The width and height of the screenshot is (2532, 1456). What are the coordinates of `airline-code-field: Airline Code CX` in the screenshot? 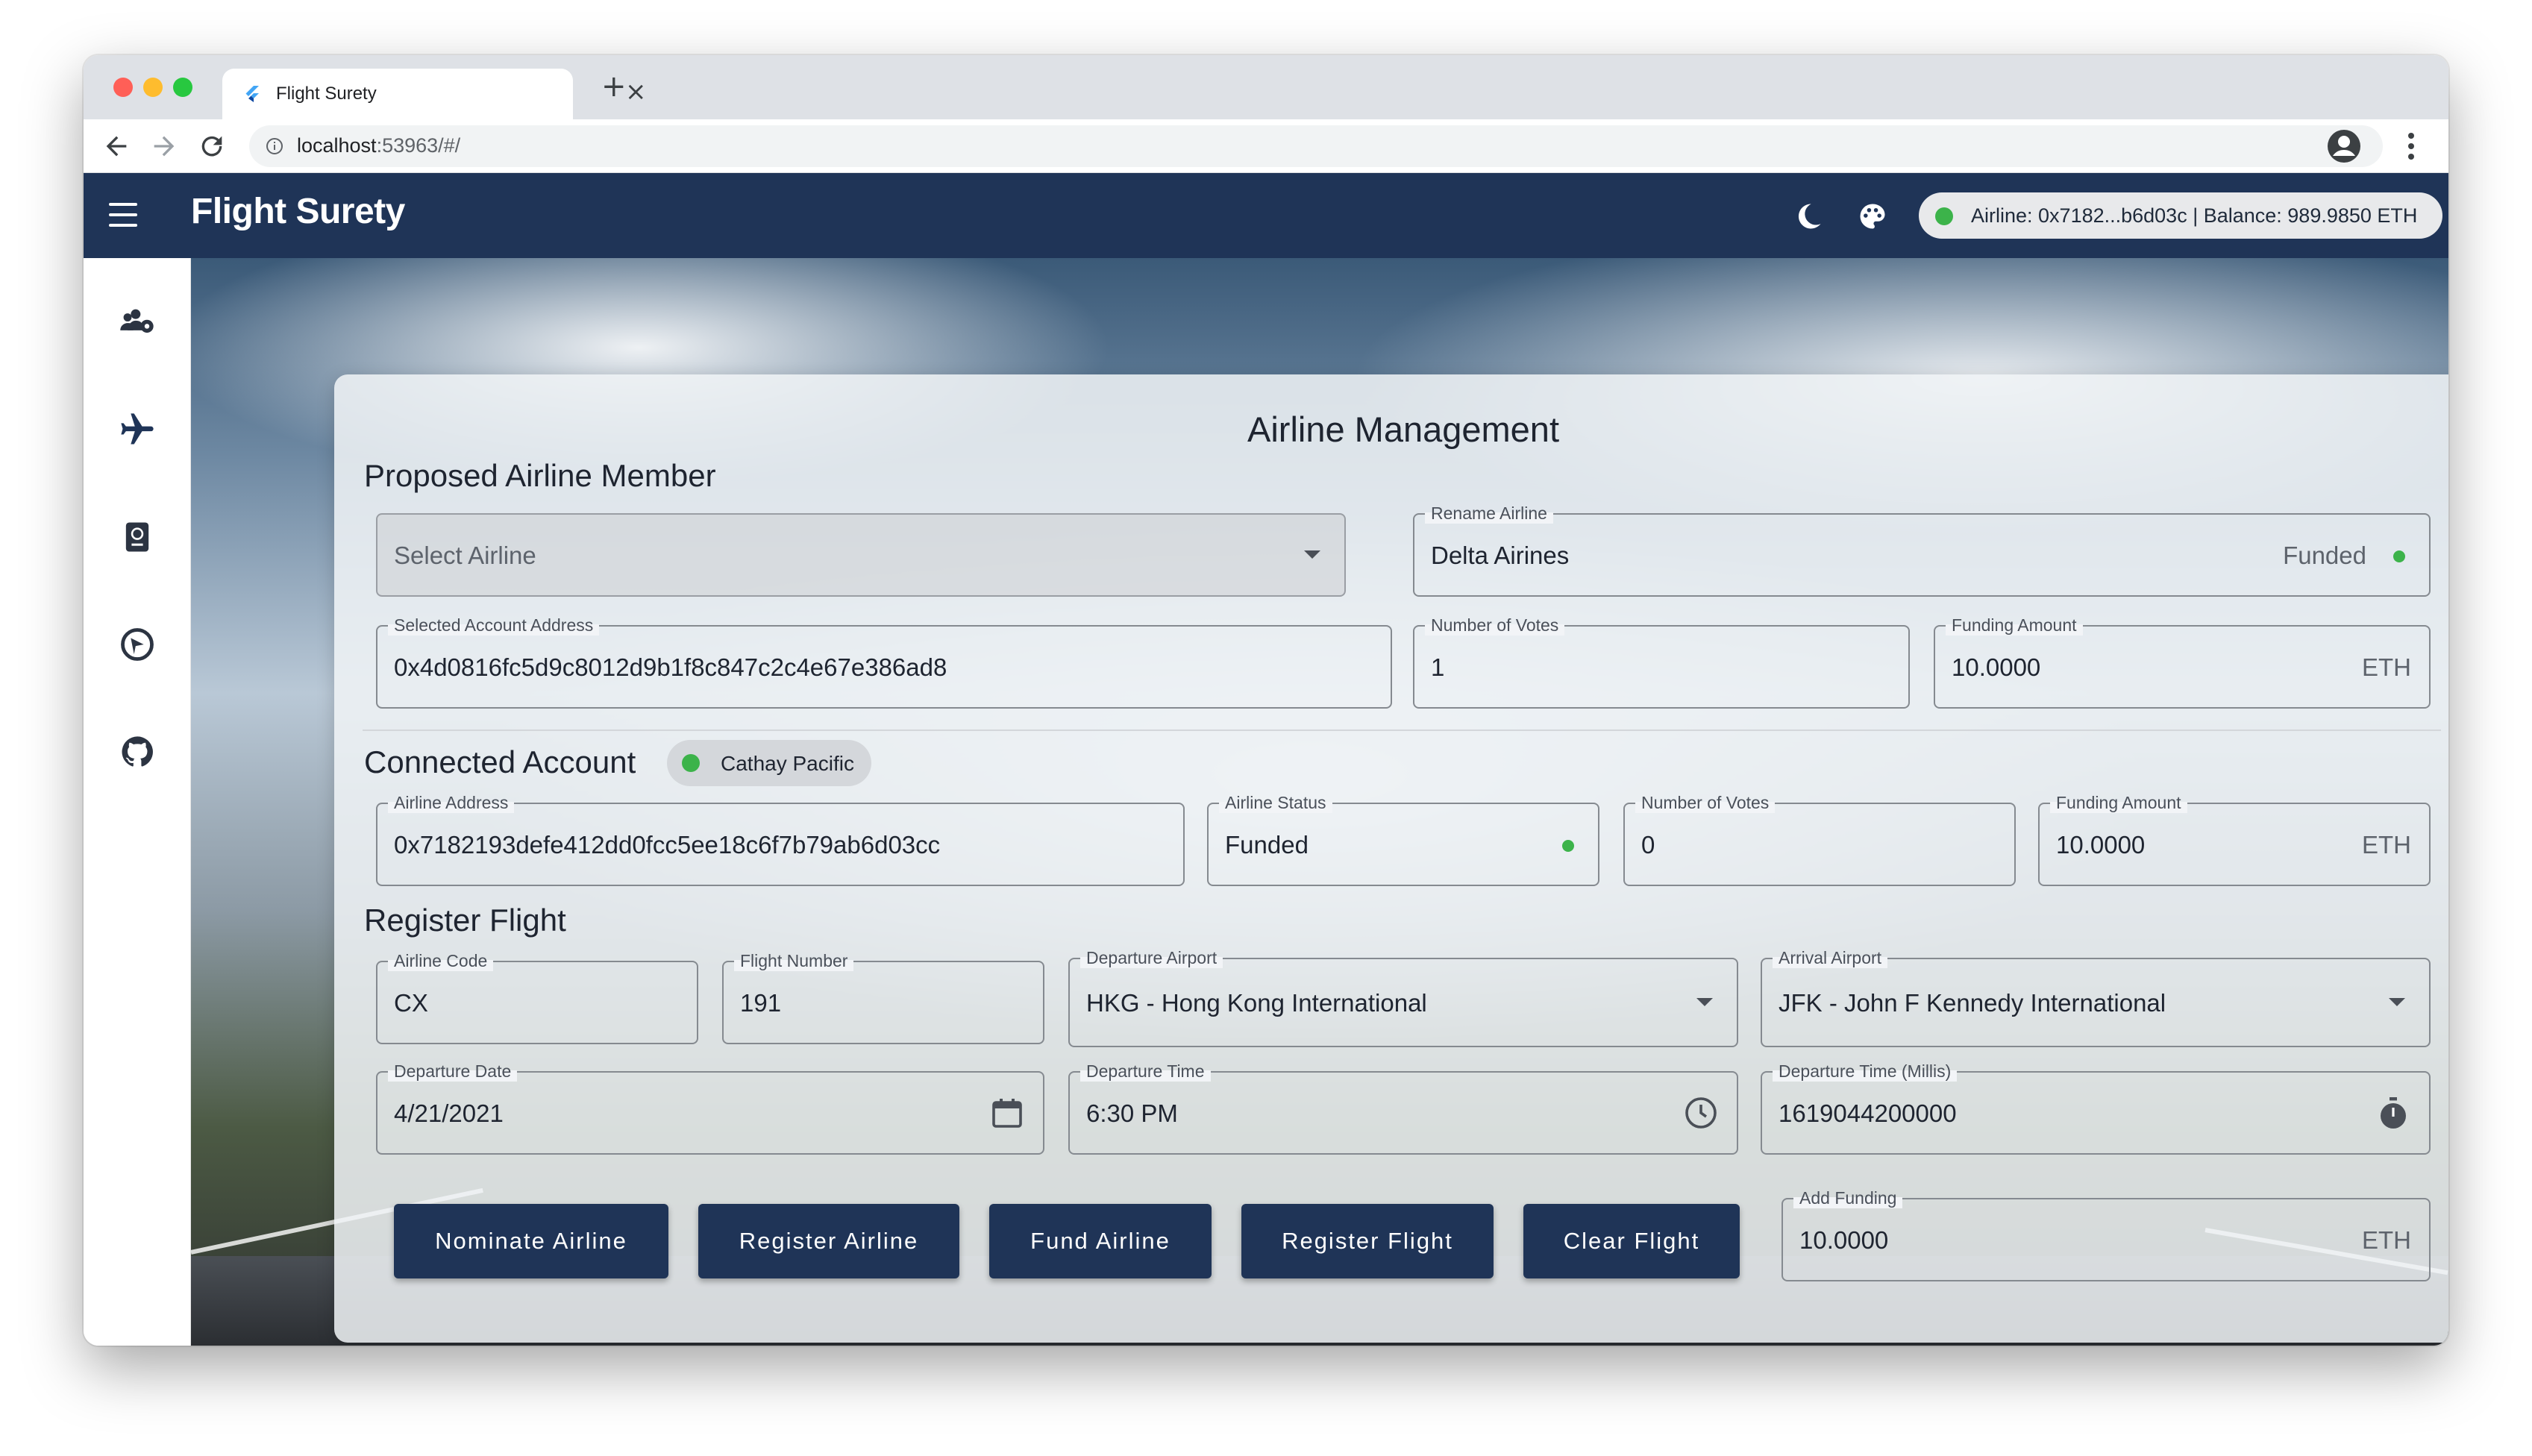 It's located at (537, 997).